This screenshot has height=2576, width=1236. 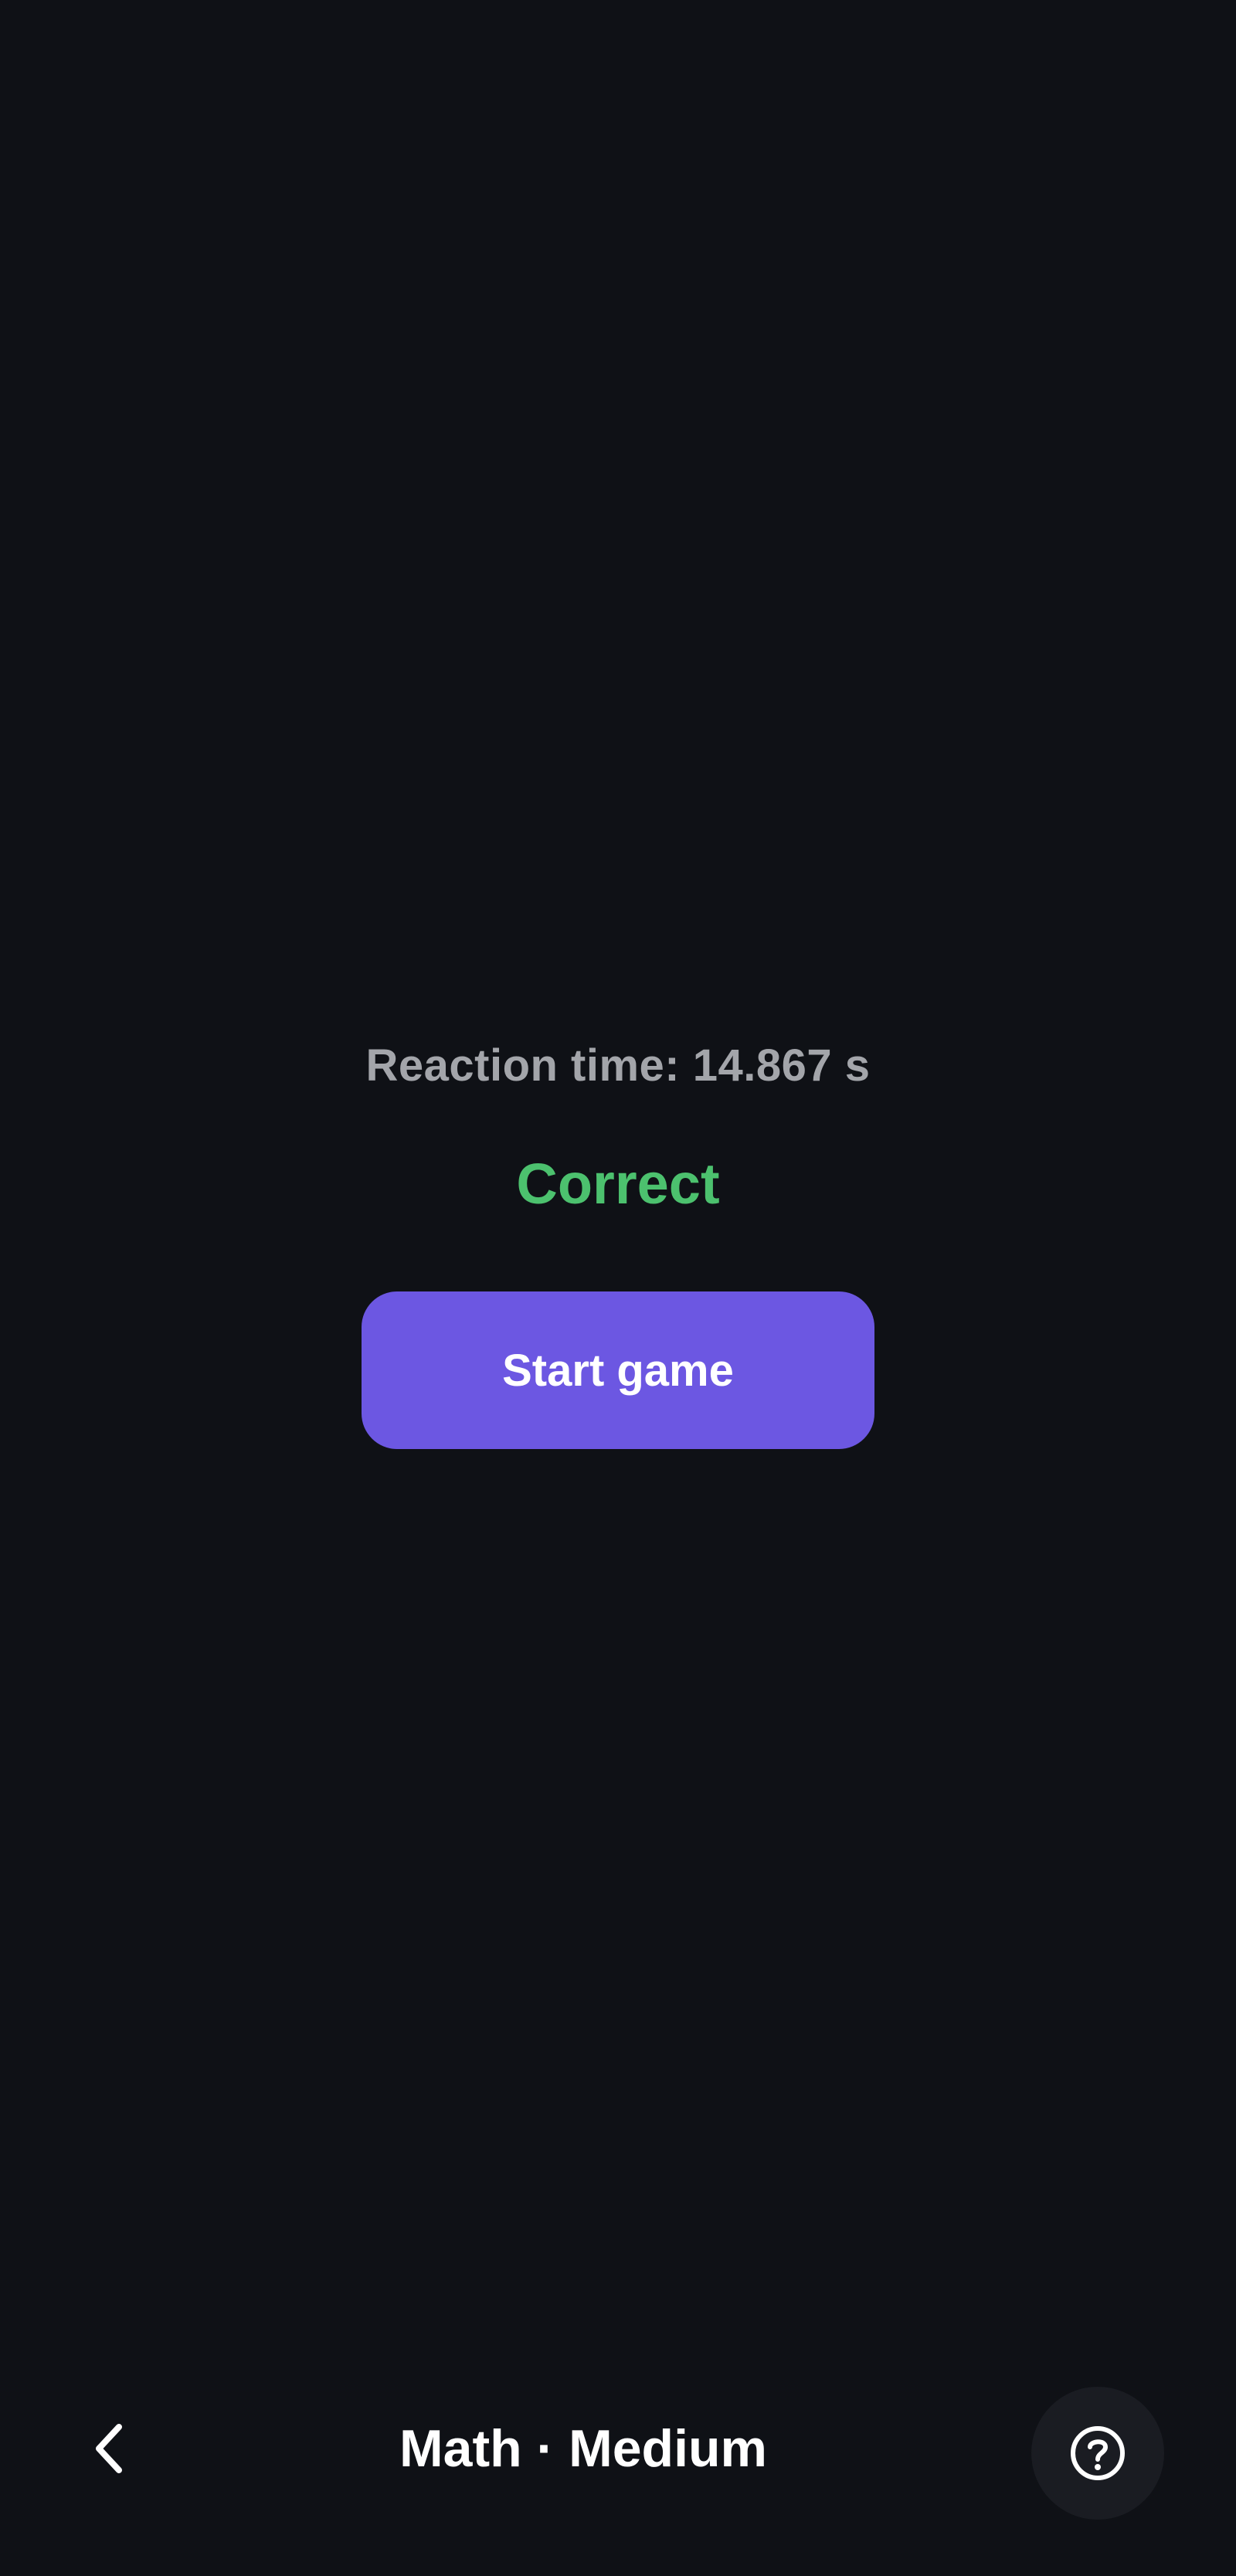 I want to click on bottom-bar: Math · Medium, so click(x=618, y=2456).